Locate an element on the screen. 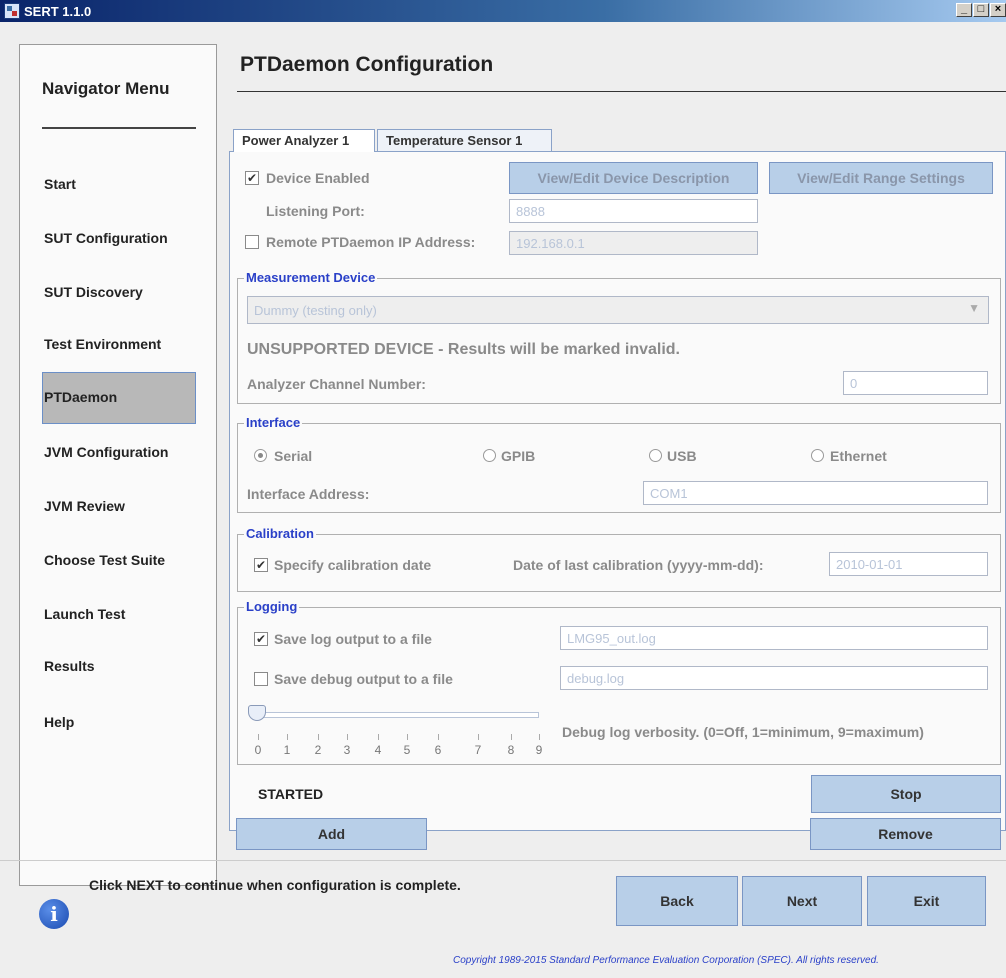 The image size is (1006, 978). listening-port-label: Listening Port: is located at coordinates (315, 211).